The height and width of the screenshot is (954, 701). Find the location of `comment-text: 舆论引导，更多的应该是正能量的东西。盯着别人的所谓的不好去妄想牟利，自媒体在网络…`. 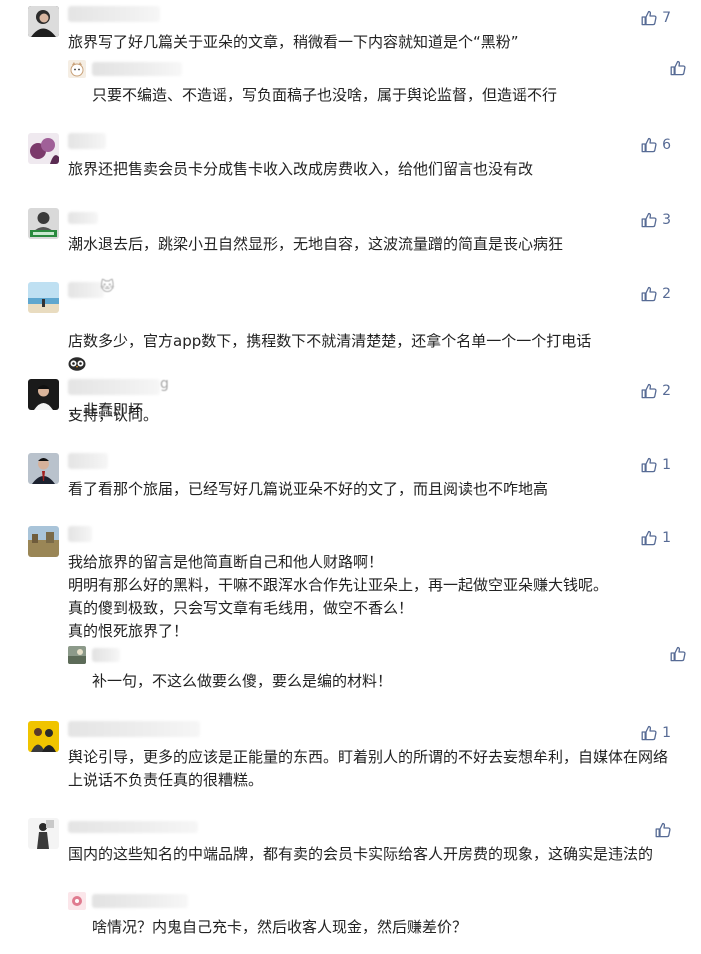

comment-text: 舆论引导，更多的应该是正能量的东西。盯着别人的所谓的不好去妄想牟利，自媒体在网络… is located at coordinates (368, 768).